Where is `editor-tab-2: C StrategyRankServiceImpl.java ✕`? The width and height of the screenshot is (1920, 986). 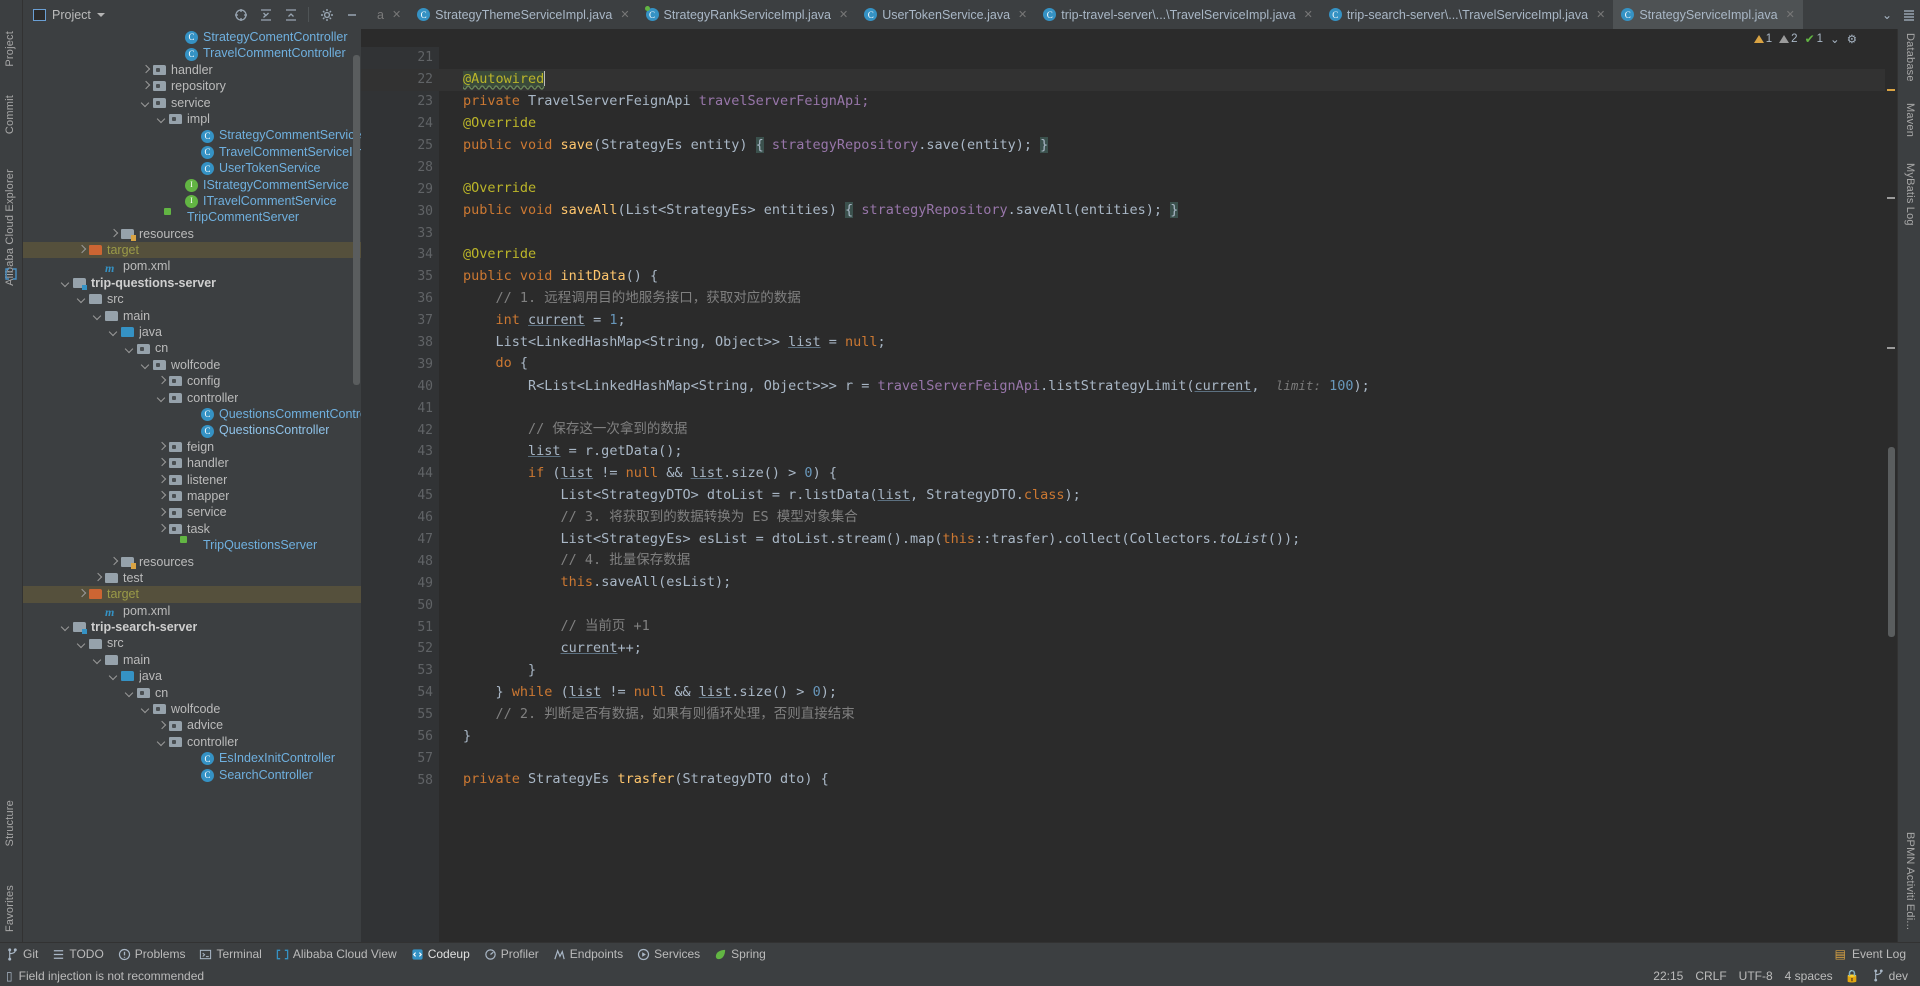
editor-tab-2: C StrategyRankServiceImpl.java ✕ is located at coordinates (747, 14).